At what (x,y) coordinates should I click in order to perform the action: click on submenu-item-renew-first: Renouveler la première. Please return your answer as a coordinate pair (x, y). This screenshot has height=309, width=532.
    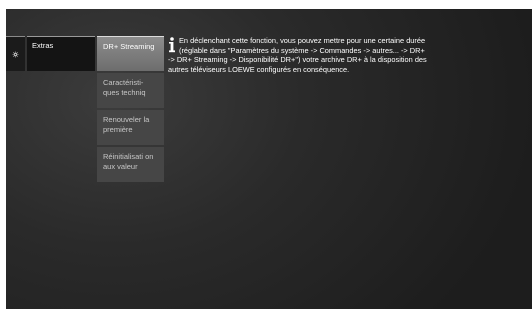
    Looking at the image, I should click on (130, 127).